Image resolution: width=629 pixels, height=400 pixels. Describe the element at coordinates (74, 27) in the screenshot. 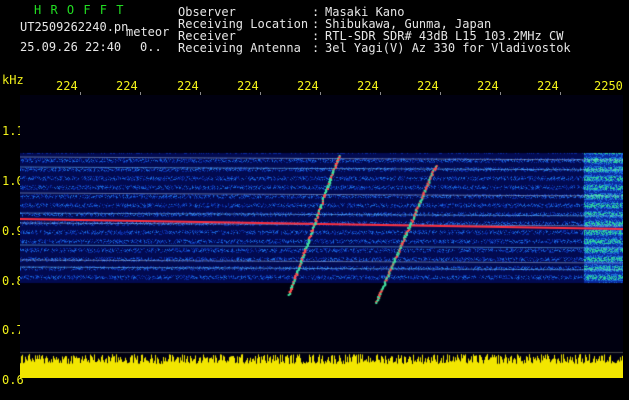

I see `file-name: UT2509262240.pn` at that location.